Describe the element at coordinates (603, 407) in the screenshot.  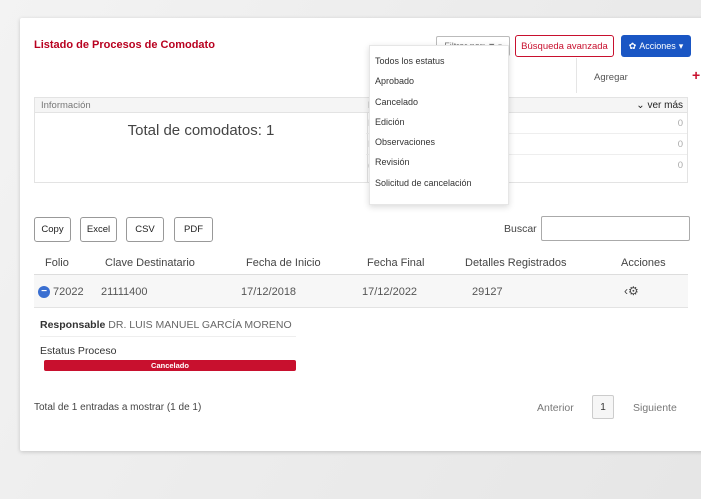
I see `page-1-button: 1` at that location.